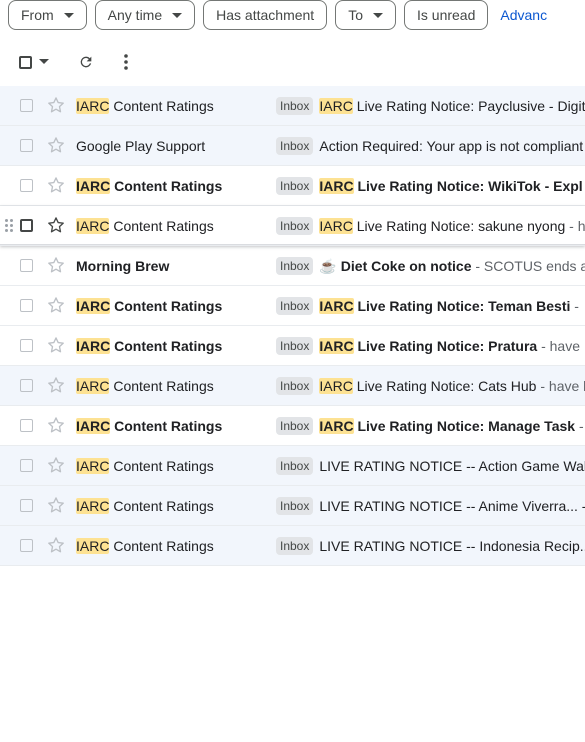 The image size is (585, 742). Describe the element at coordinates (171, 266) in the screenshot. I see `email-sender: Morning Brew` at that location.